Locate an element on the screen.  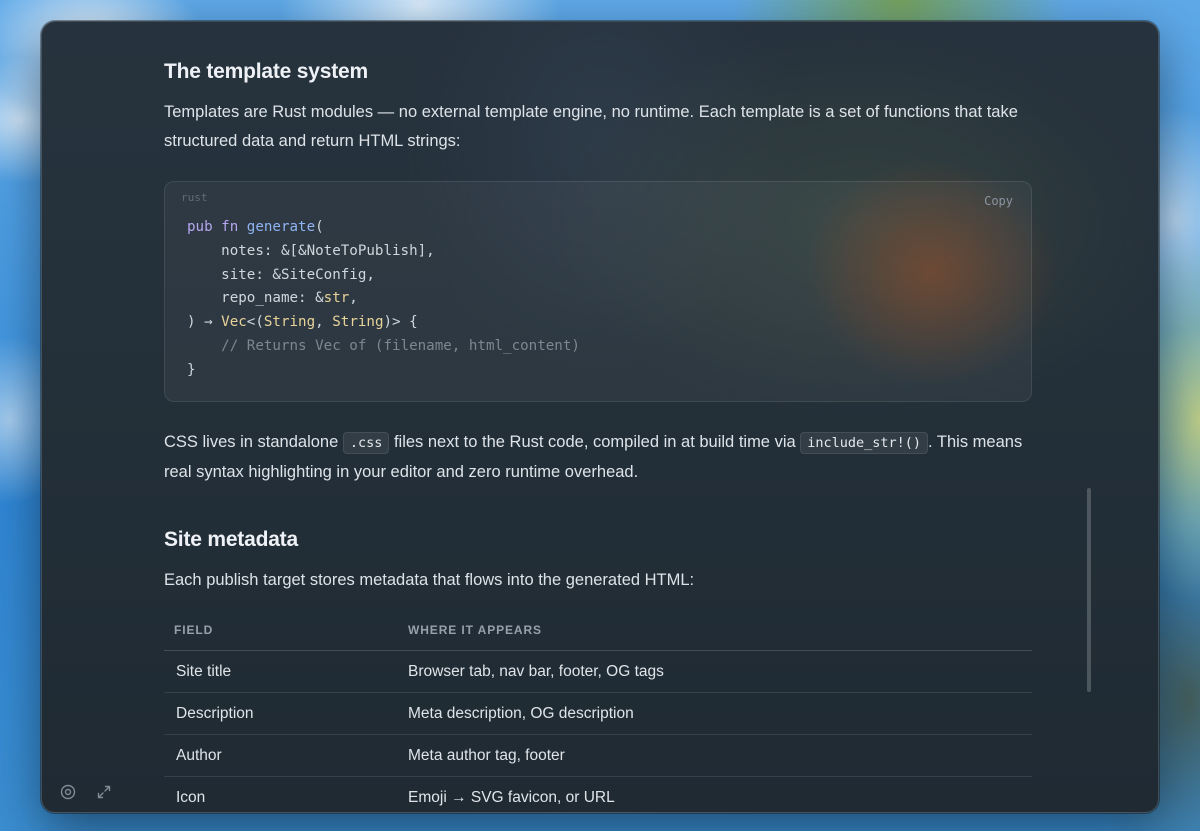
code-language-label: rust is located at coordinates (194, 197).